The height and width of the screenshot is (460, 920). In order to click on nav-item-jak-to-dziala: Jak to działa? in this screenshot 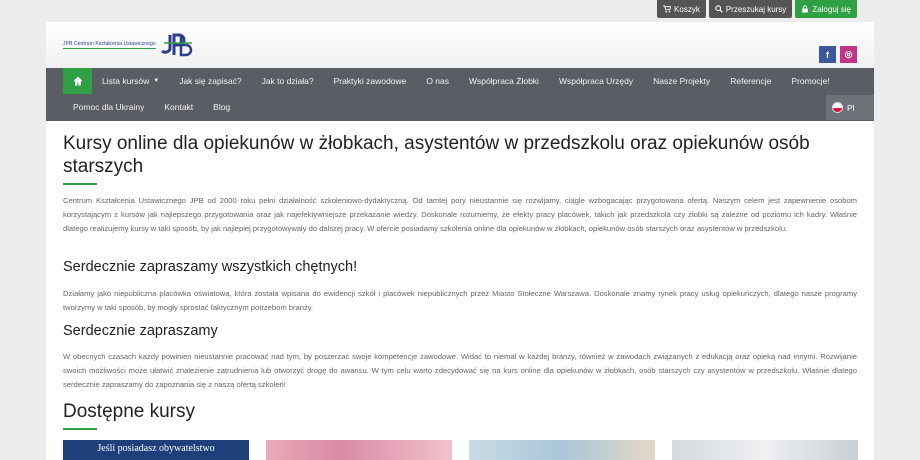, I will do `click(288, 81)`.